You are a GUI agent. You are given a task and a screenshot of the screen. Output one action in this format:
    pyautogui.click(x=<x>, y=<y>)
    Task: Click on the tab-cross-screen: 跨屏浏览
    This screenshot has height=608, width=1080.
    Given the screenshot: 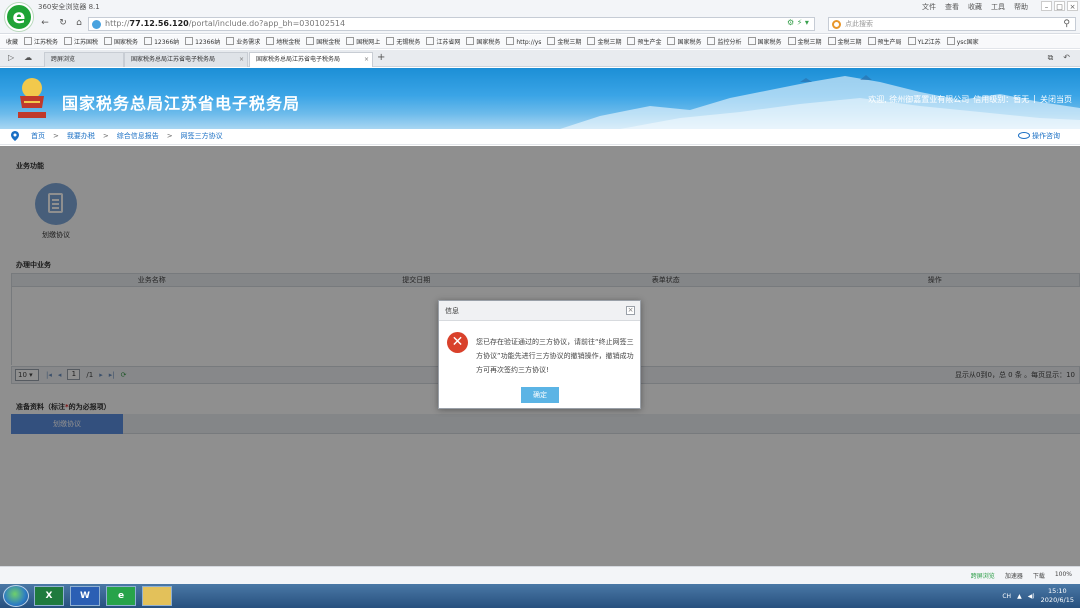 What is the action you would take?
    pyautogui.click(x=84, y=59)
    